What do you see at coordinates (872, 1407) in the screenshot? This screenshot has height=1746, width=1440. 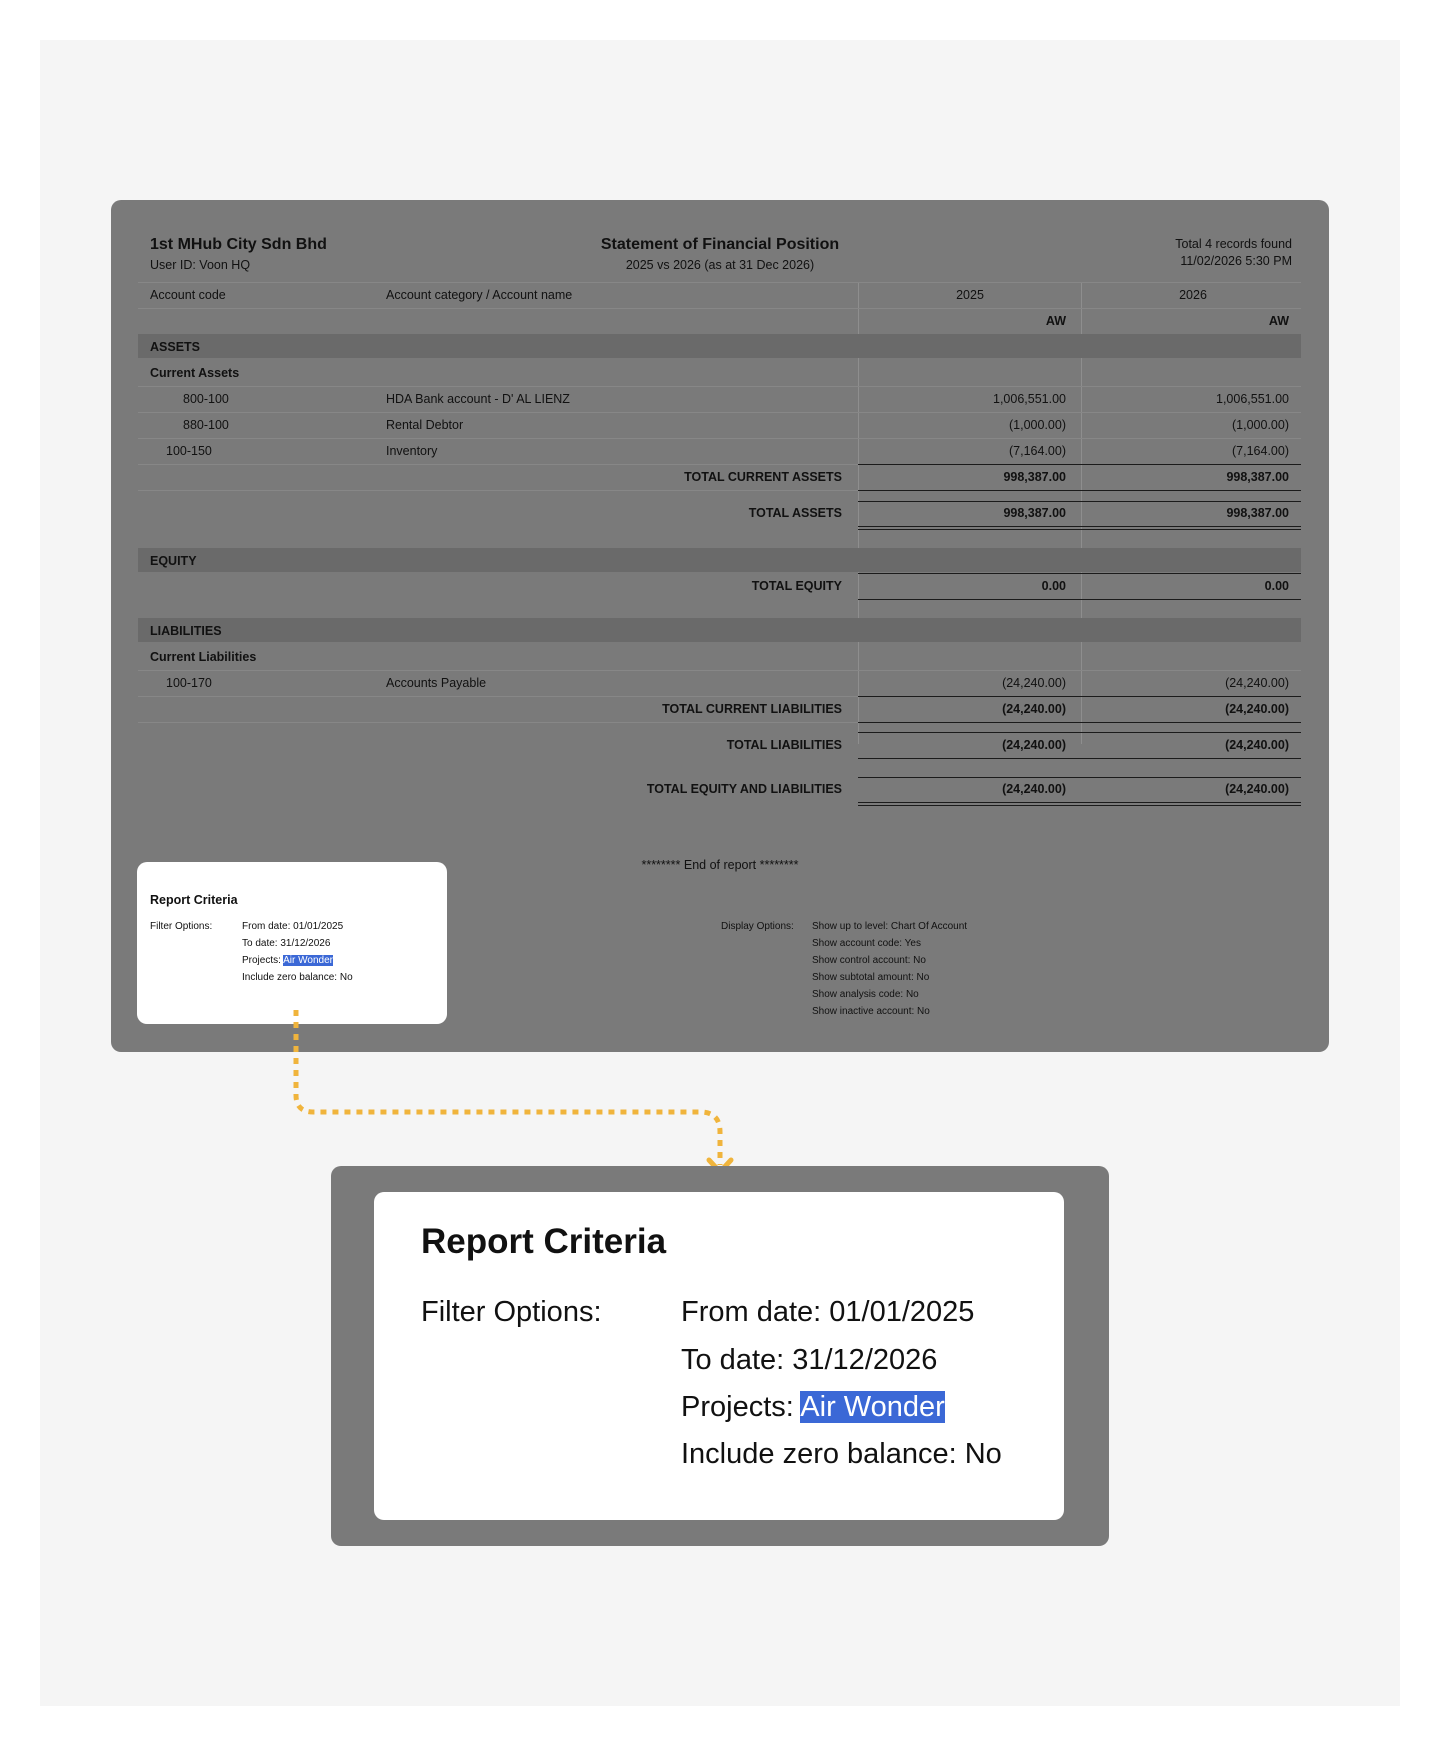 I see `zoom-projects-value-highlight: Air Wonder` at bounding box center [872, 1407].